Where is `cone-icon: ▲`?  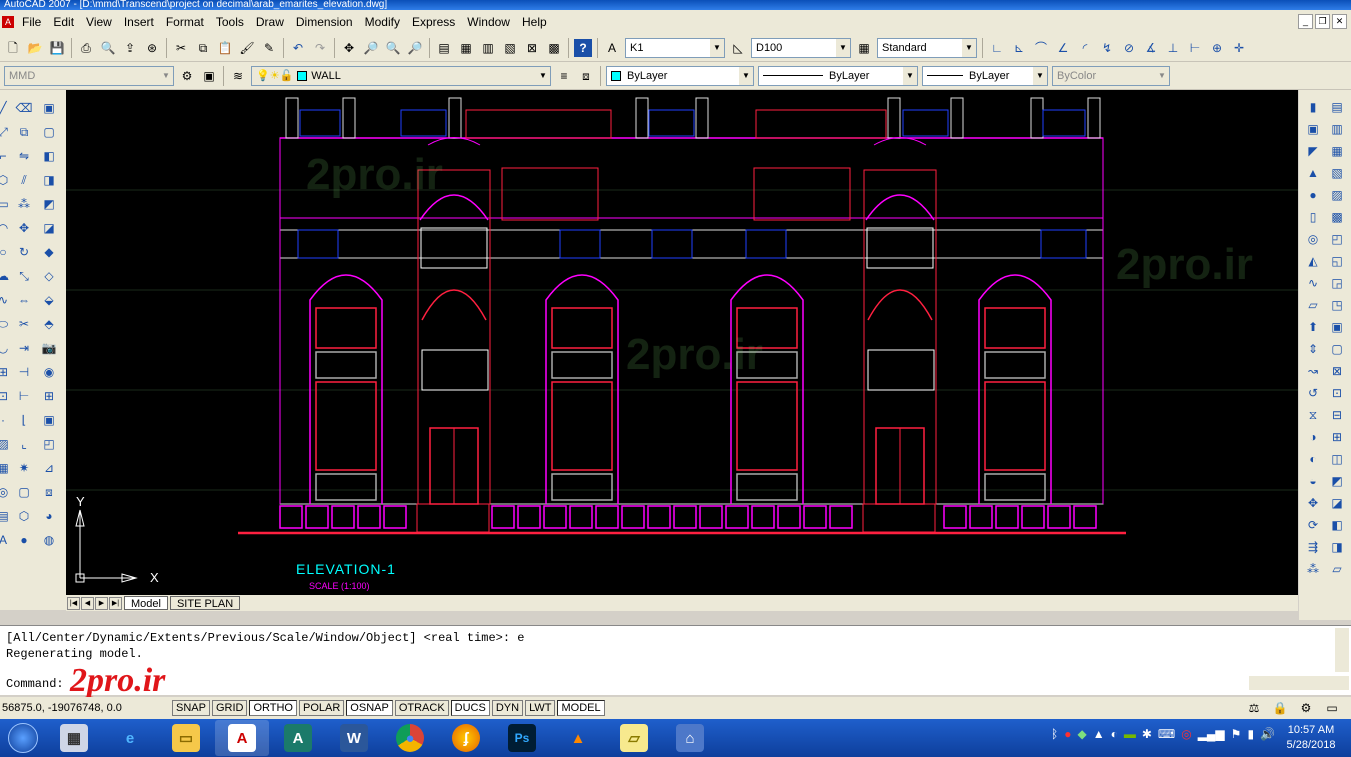
cone-icon: ▲ is located at coordinates (1313, 173).